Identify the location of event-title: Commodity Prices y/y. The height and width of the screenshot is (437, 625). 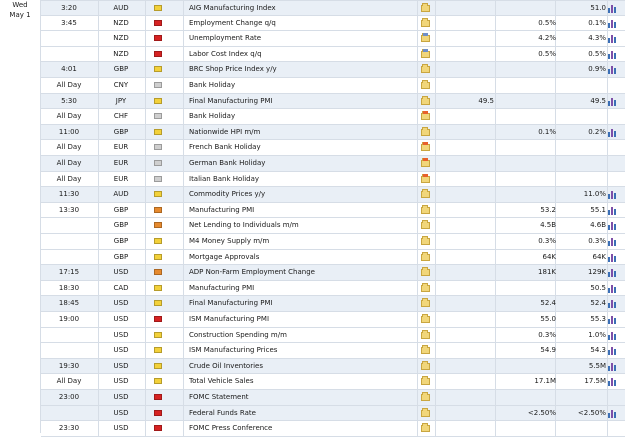
(303, 195).